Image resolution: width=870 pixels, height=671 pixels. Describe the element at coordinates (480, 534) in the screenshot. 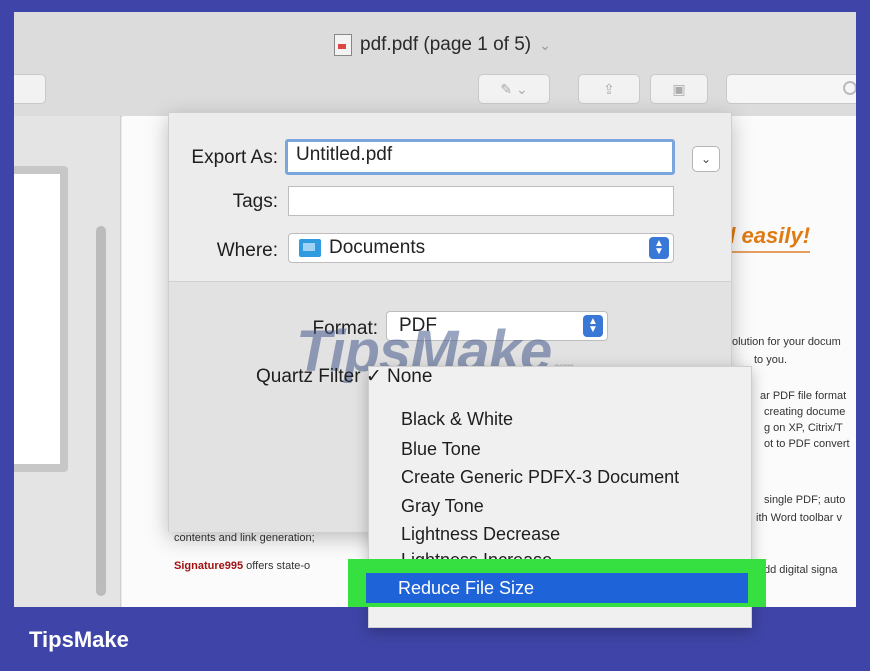

I see `menu-item-lightness-decrease: Lightness Decrease` at that location.